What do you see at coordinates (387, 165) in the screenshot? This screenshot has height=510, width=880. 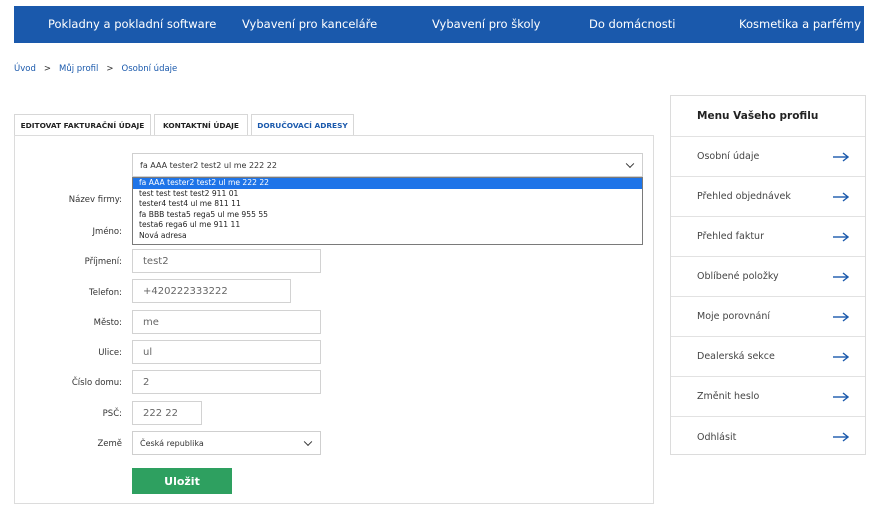 I see `address-select: fa AAA tester2 test2 ul me 222 22` at bounding box center [387, 165].